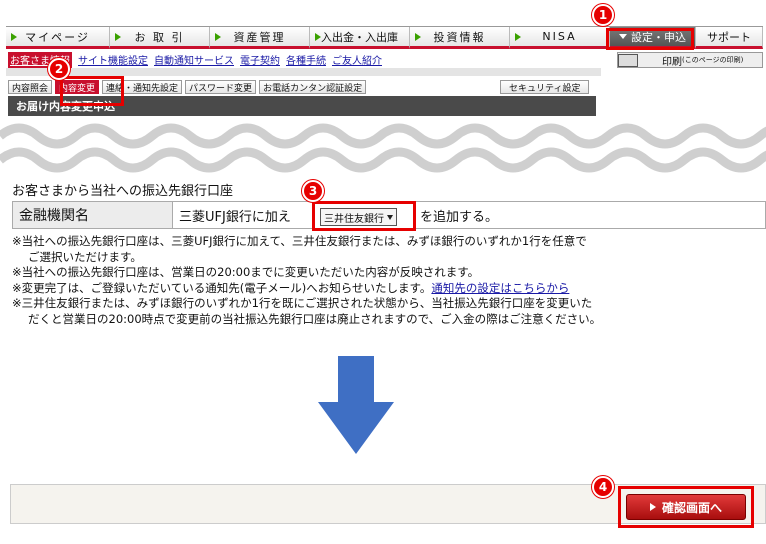 The width and height of the screenshot is (766, 544). I want to click on nav-trade: お 取 引, so click(160, 38).